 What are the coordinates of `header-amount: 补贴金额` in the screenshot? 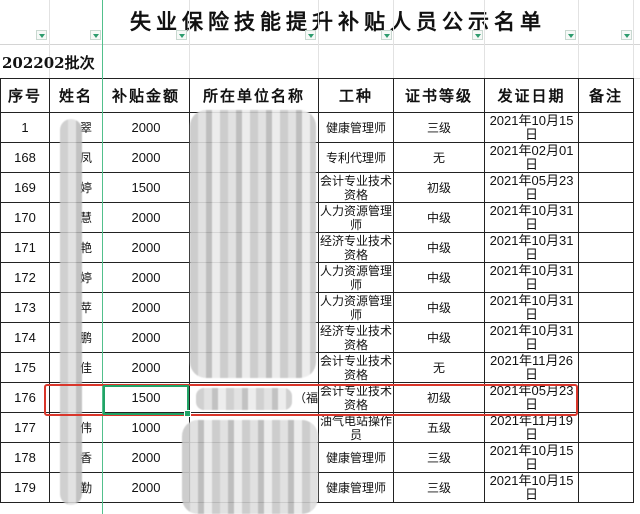 It's located at (146, 95).